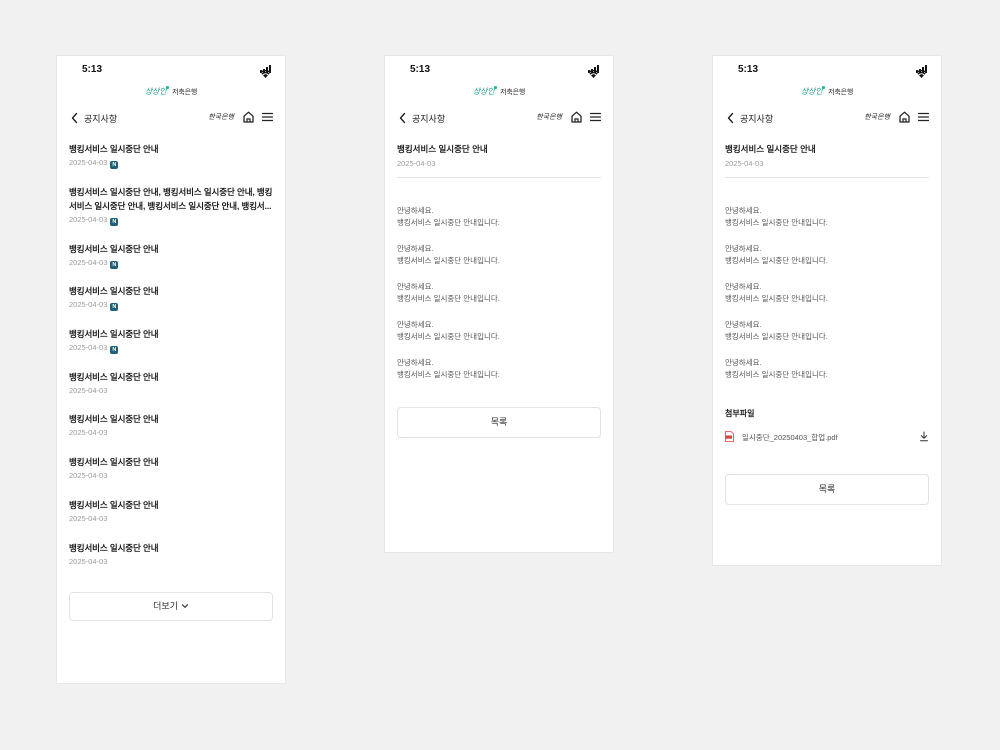  Describe the element at coordinates (740, 413) in the screenshot. I see `attachment-label: 첨부파일` at that location.